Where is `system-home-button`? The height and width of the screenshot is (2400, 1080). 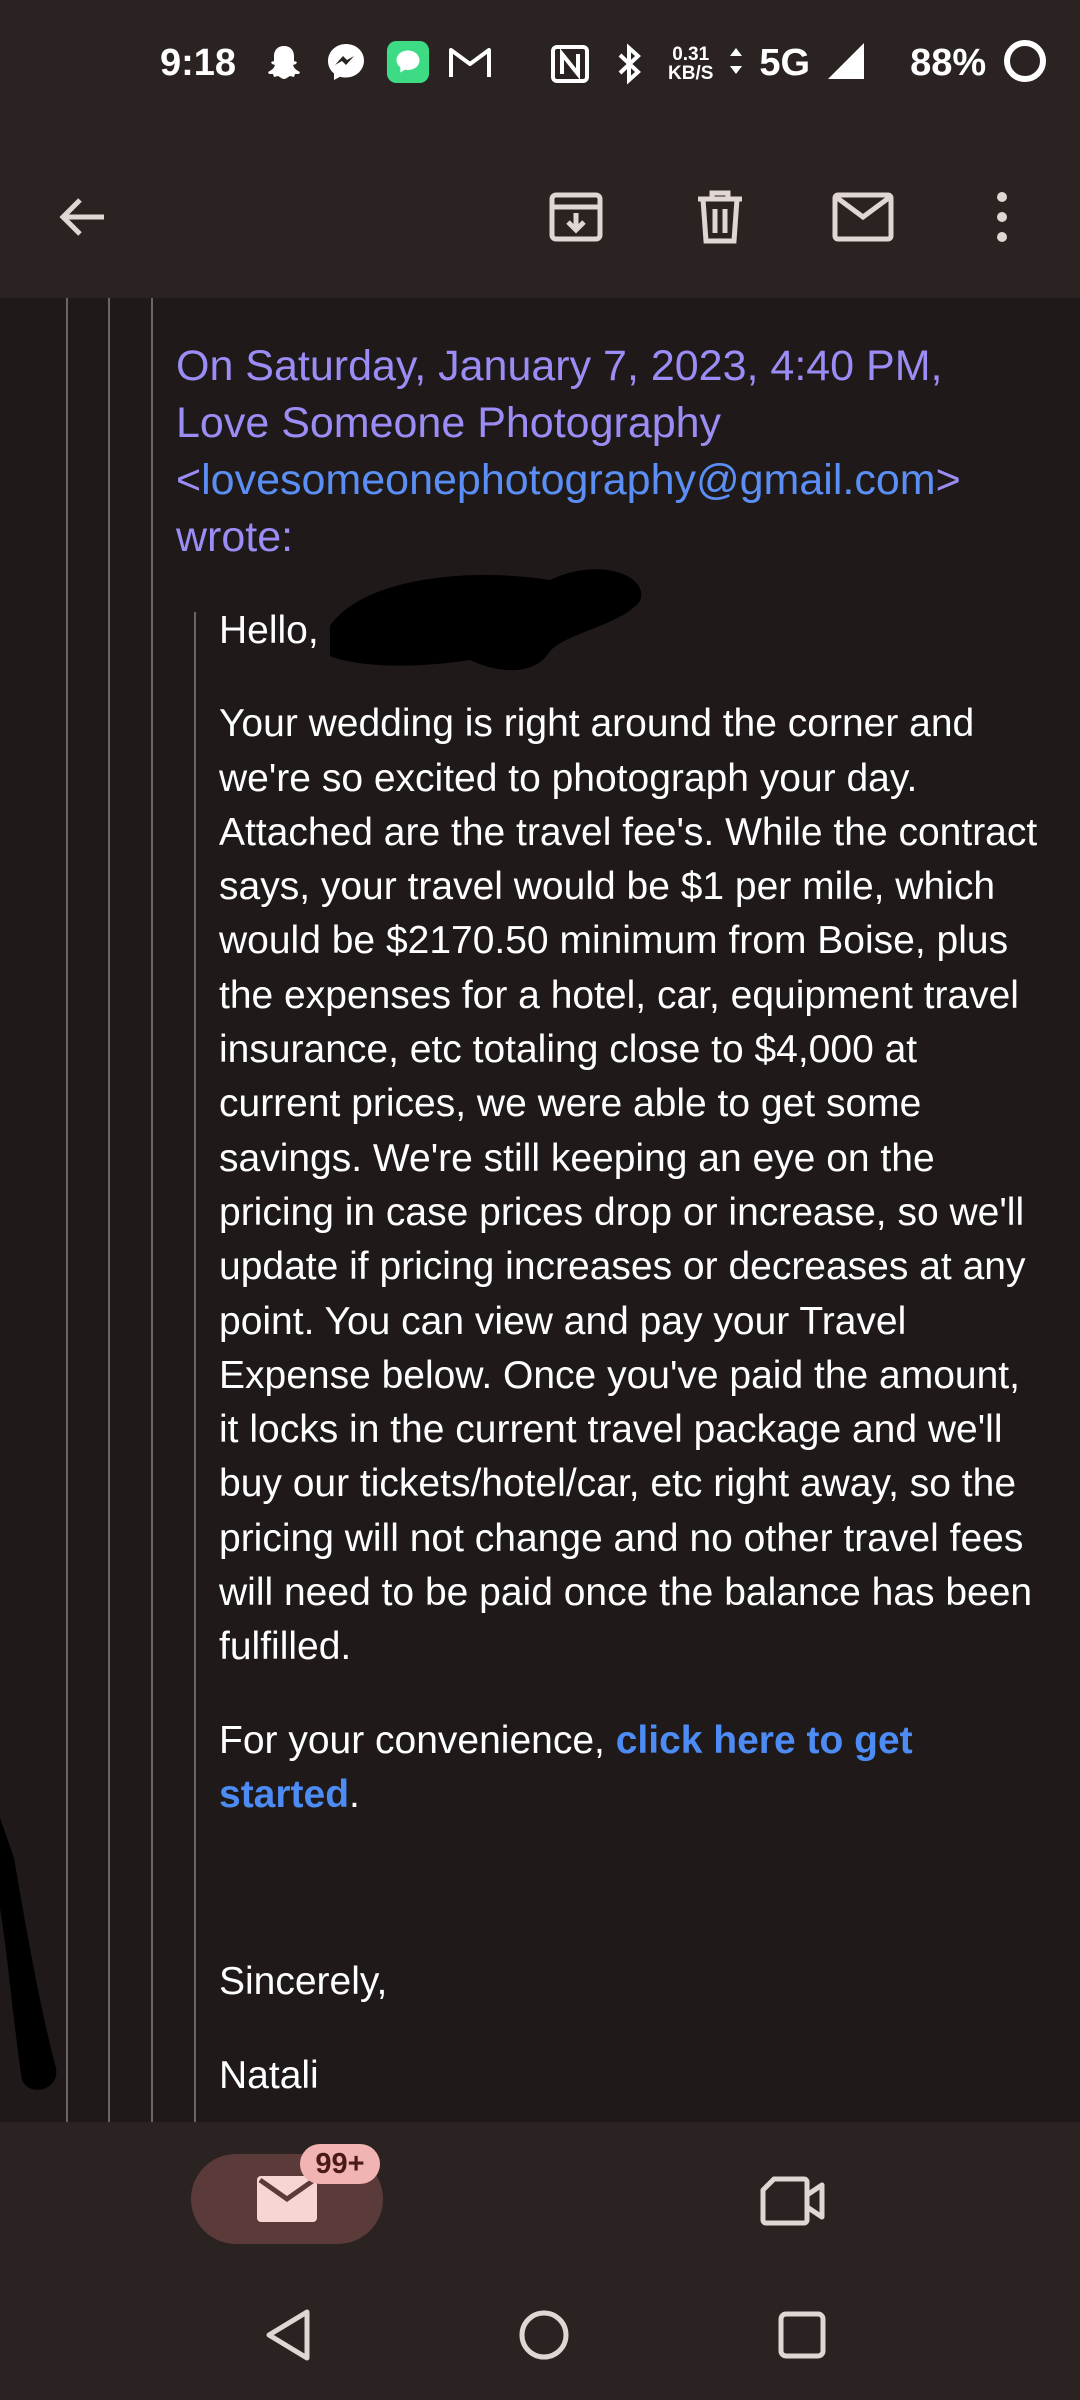 system-home-button is located at coordinates (544, 2335).